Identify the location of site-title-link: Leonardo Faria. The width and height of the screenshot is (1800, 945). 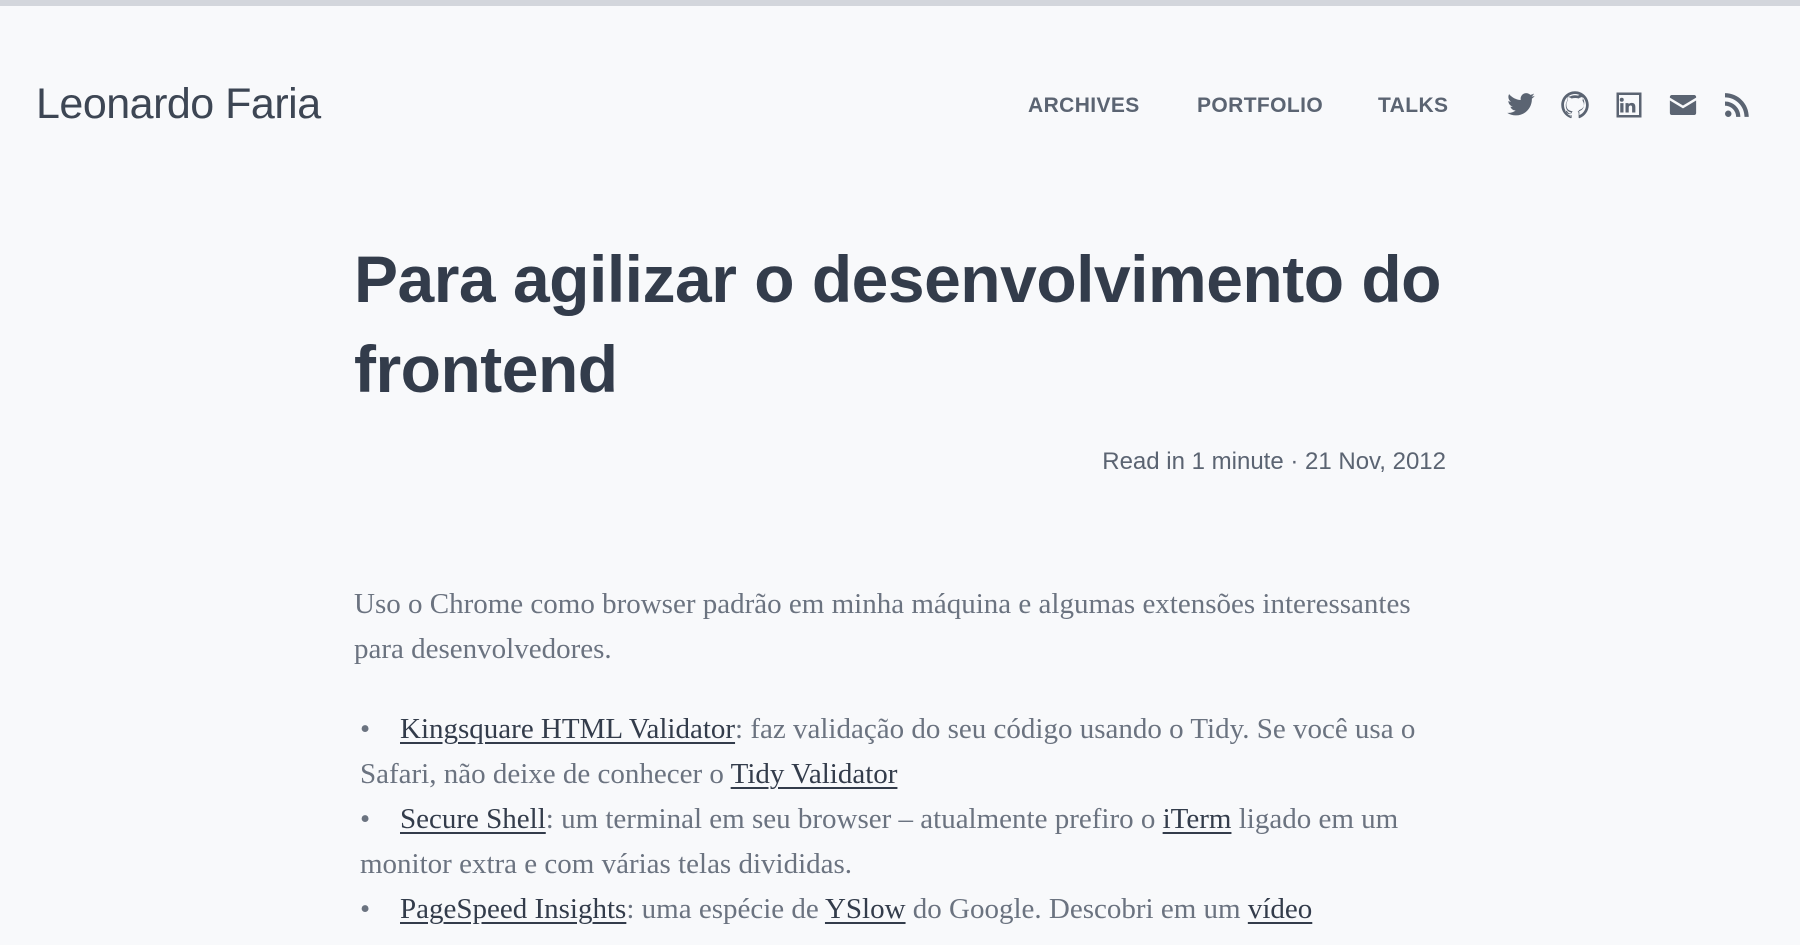
(178, 104).